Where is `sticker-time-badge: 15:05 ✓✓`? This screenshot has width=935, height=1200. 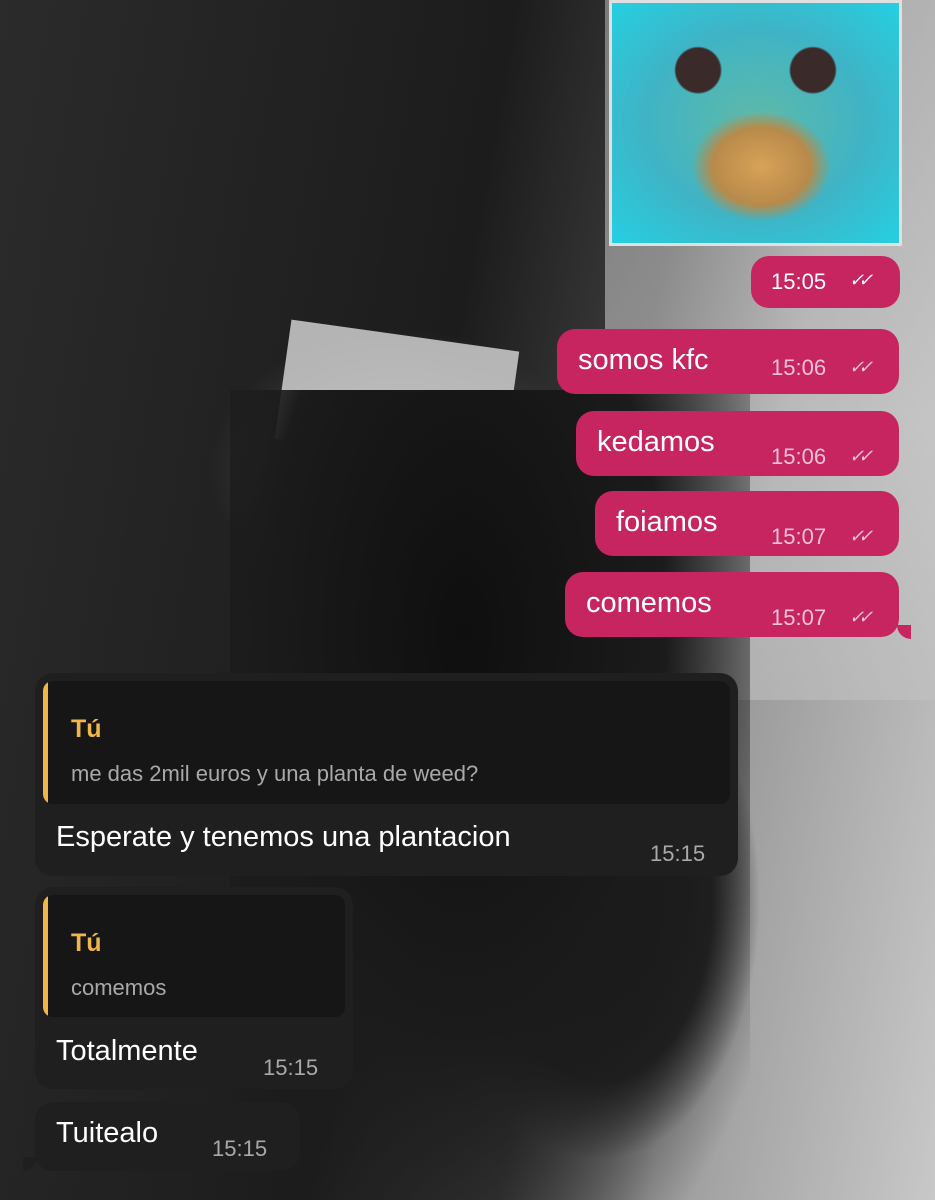
sticker-time-badge: 15:05 ✓✓ is located at coordinates (825, 282).